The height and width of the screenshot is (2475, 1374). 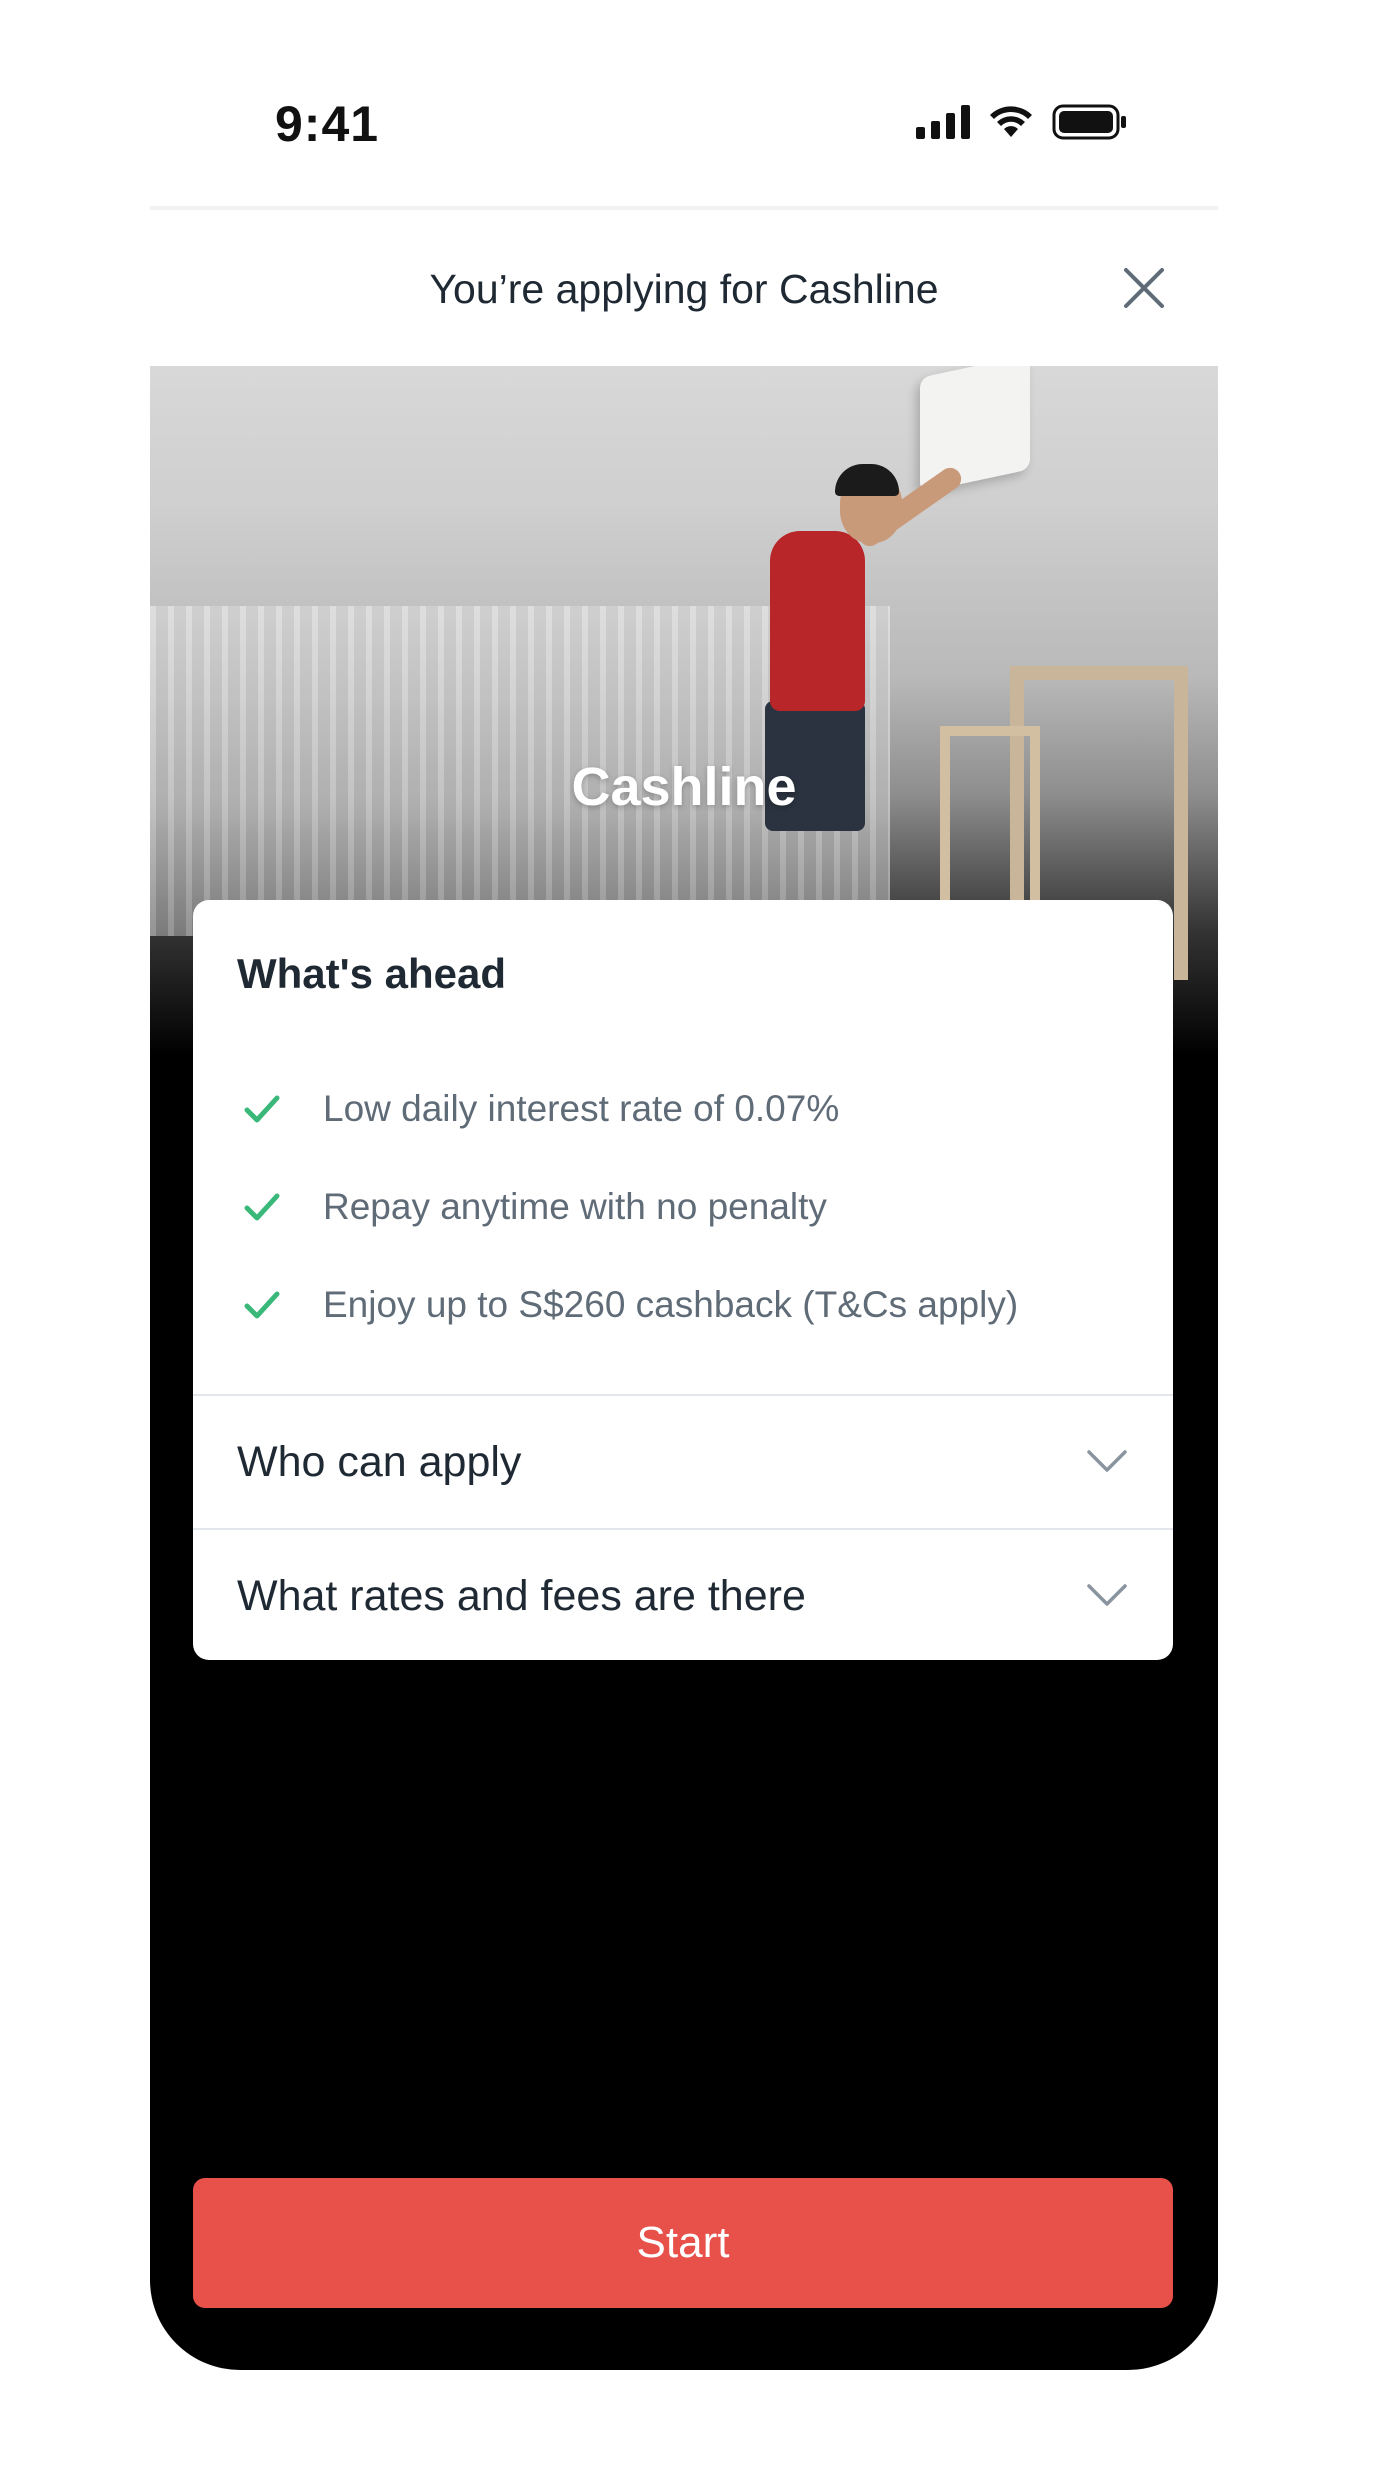 I want to click on status-icons, so click(x=1022, y=122).